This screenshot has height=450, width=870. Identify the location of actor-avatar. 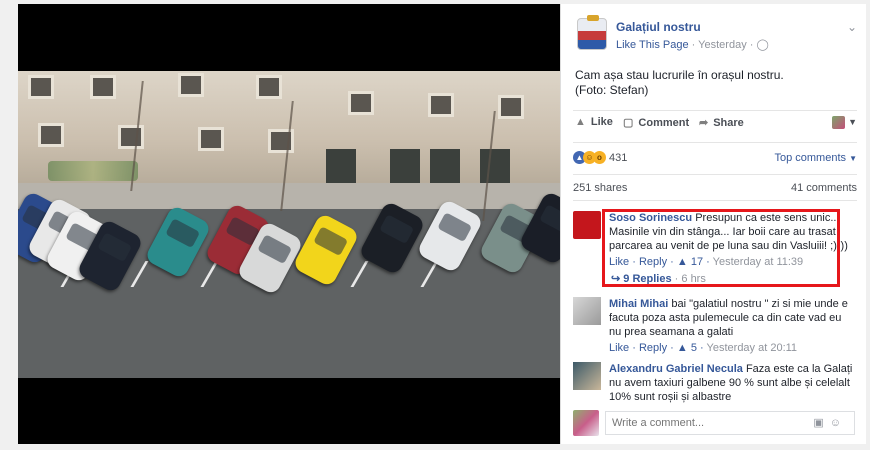
(838, 122).